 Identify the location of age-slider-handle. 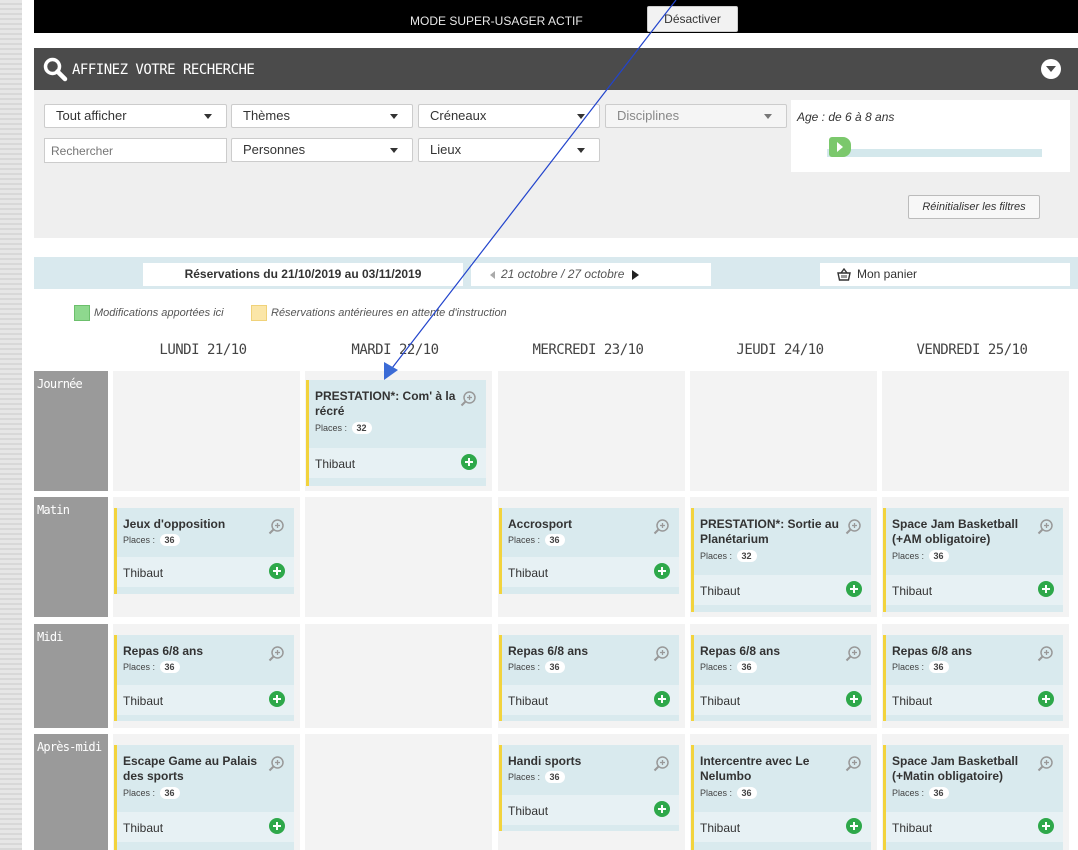
(840, 147).